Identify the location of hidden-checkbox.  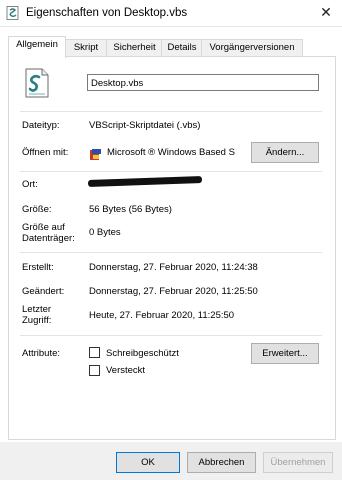
(94, 370).